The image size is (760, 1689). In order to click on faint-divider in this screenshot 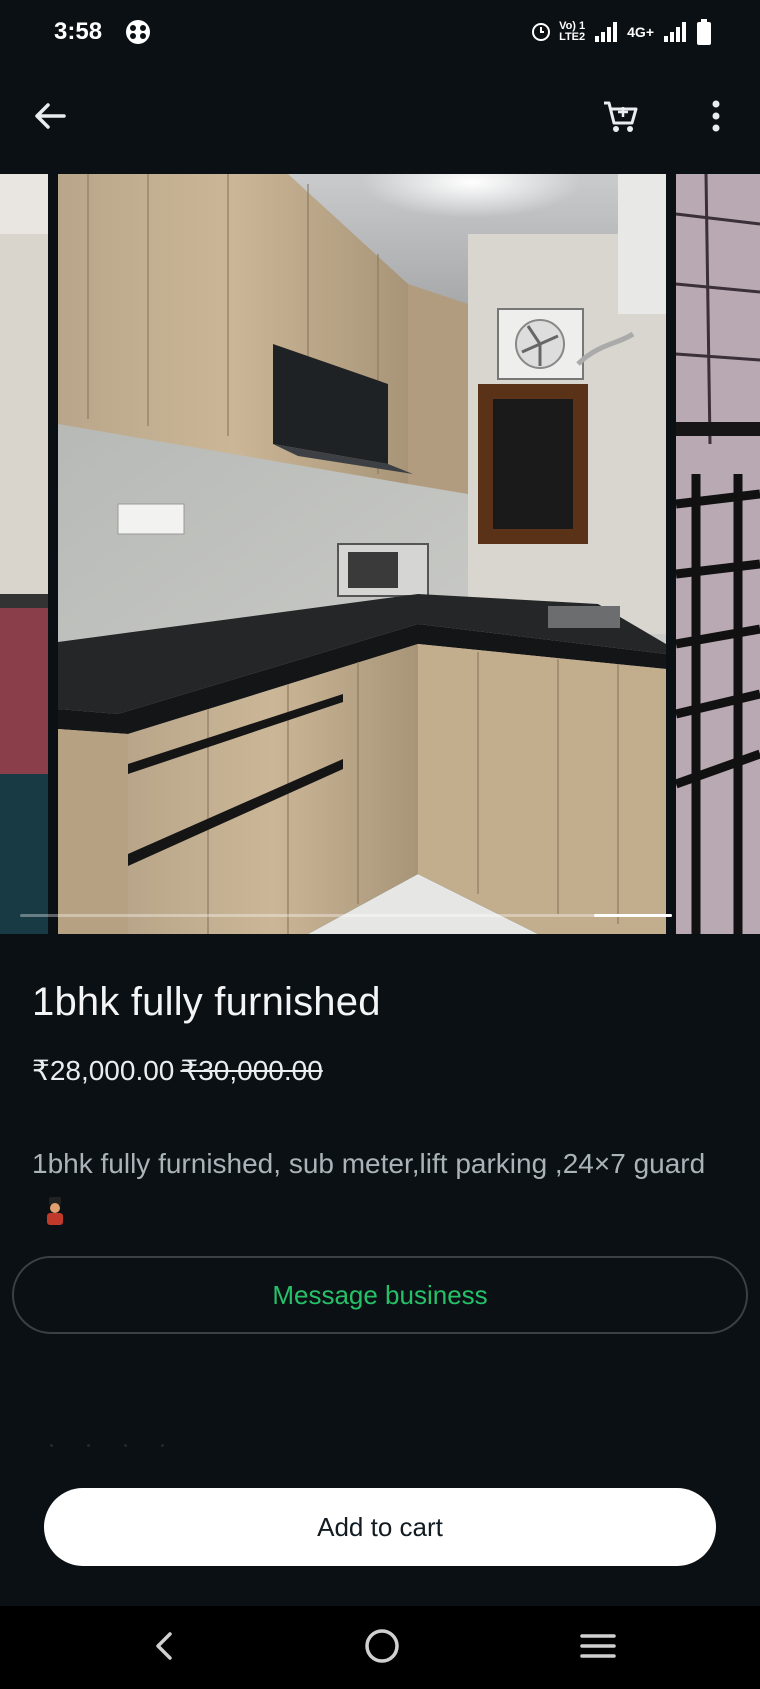, I will do `click(107, 1445)`.